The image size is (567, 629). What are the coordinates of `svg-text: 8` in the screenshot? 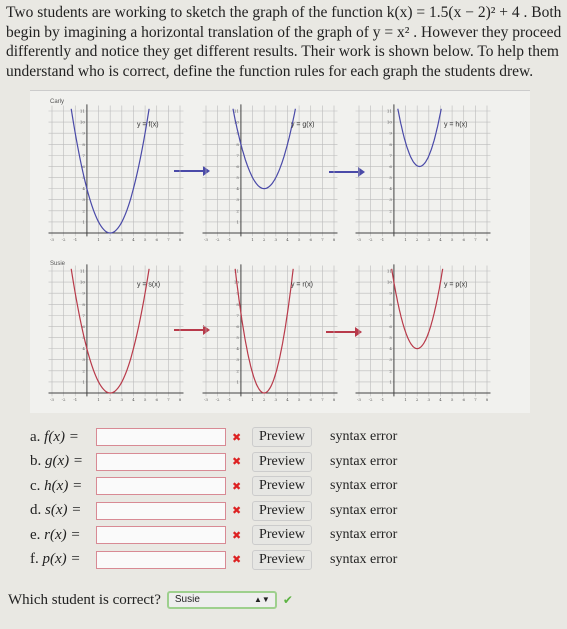 It's located at (83, 144).